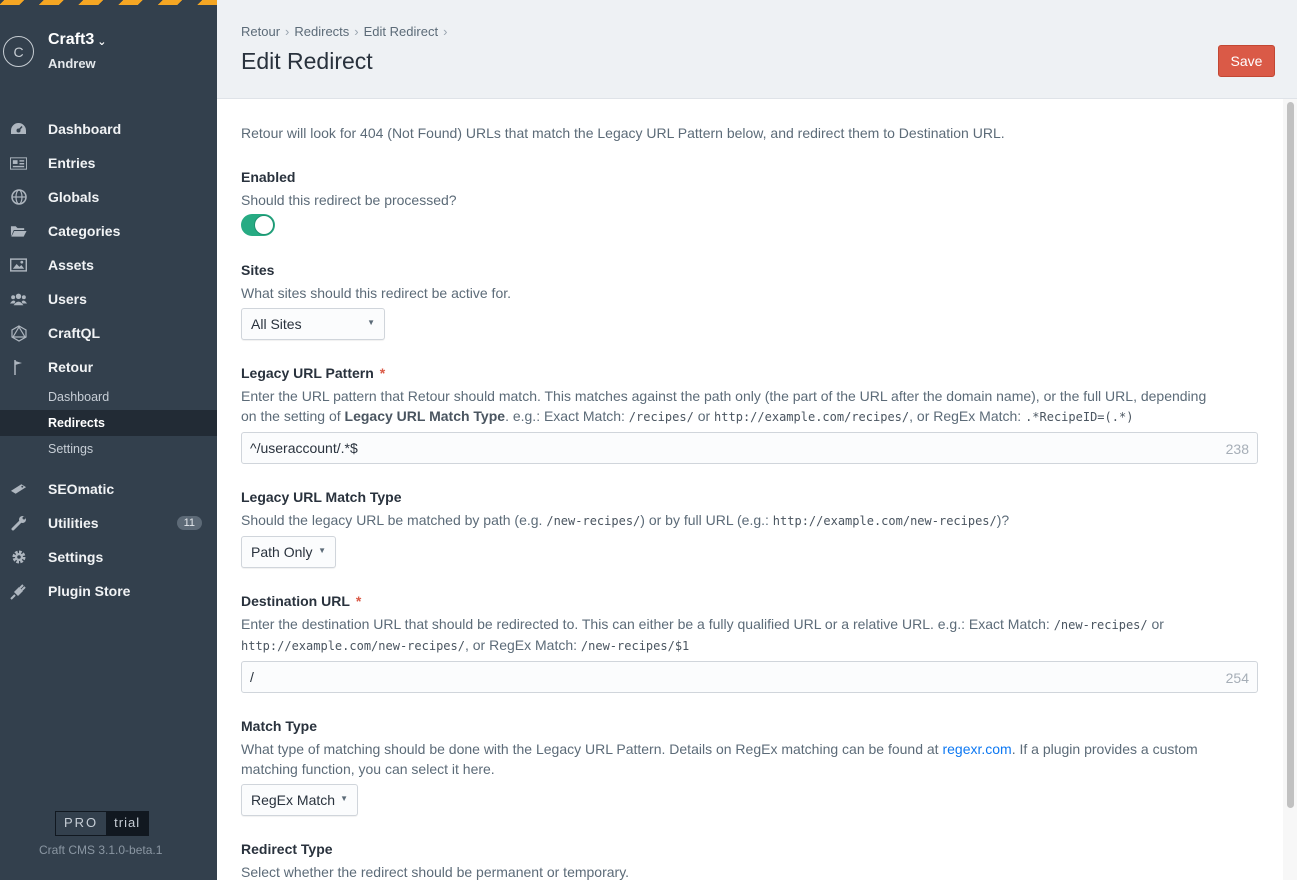 The height and width of the screenshot is (880, 1297). I want to click on text-bold: Legacy URL Match Type, so click(425, 416).